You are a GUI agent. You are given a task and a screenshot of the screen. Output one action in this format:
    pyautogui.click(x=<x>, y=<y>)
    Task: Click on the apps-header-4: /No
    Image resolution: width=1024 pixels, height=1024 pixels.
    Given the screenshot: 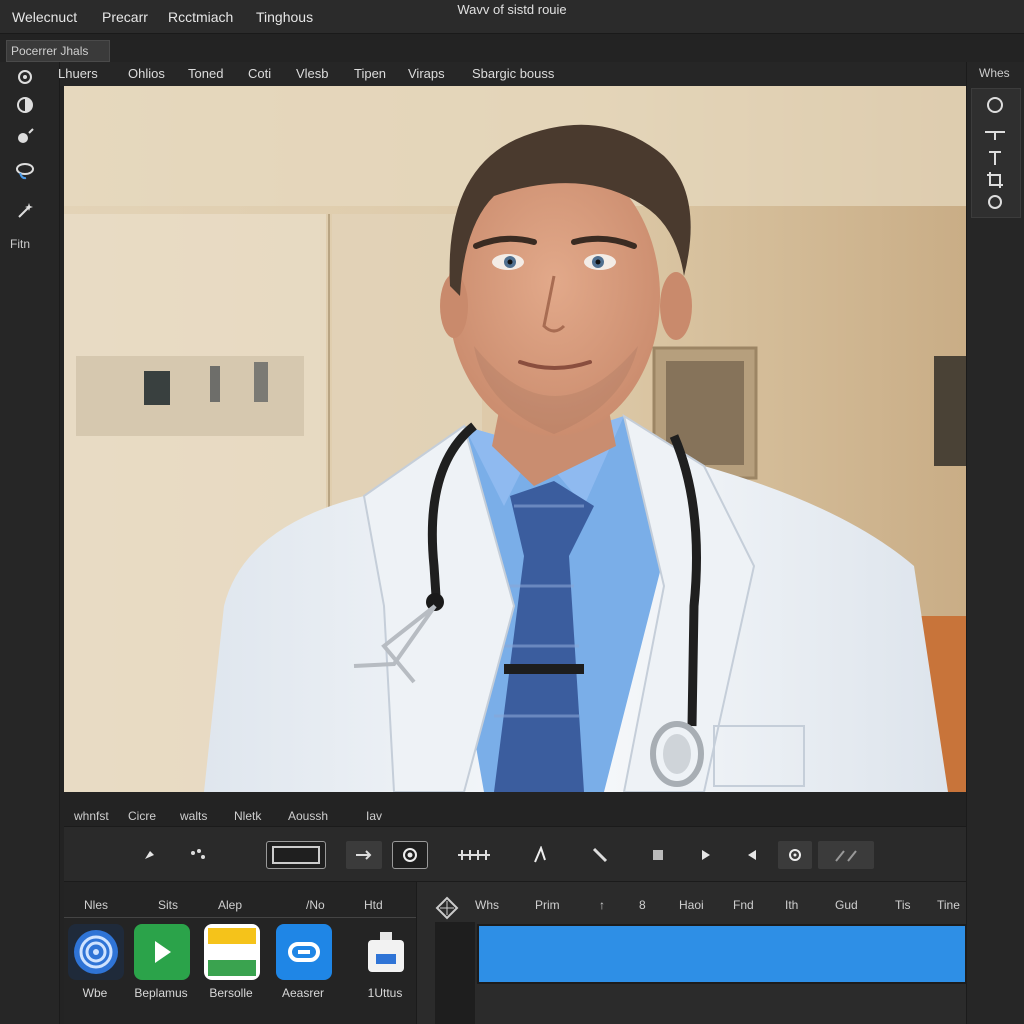 What is the action you would take?
    pyautogui.click(x=315, y=905)
    